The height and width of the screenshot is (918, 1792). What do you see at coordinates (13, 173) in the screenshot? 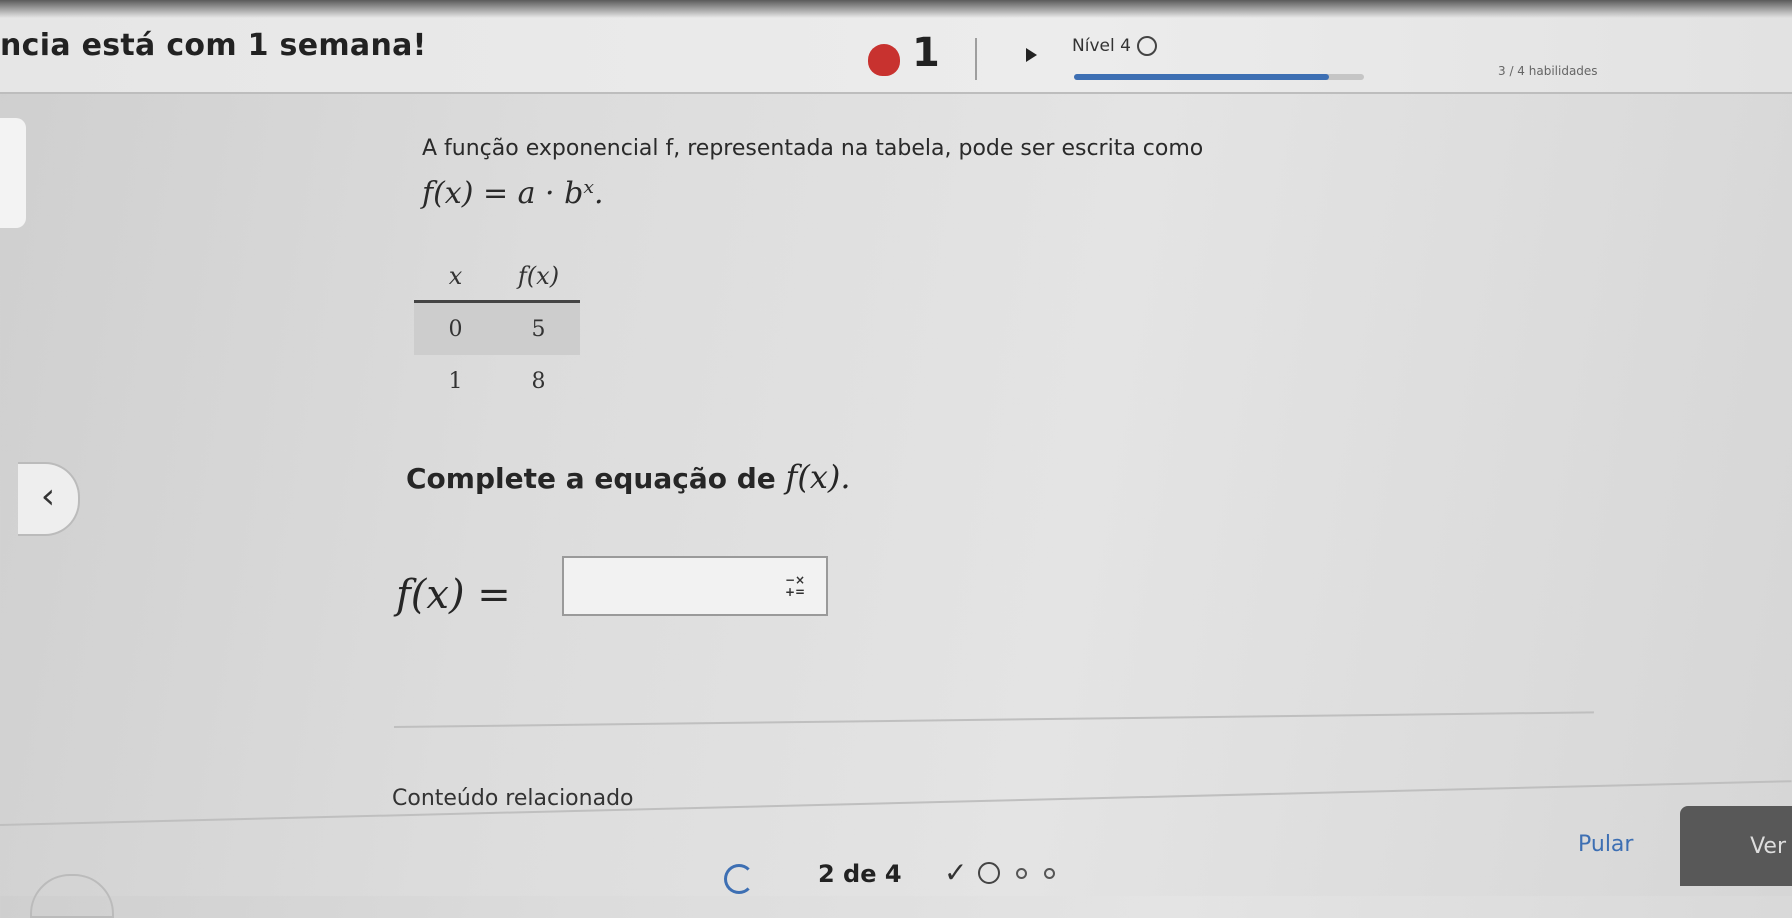
I see `side-panel-tab` at bounding box center [13, 173].